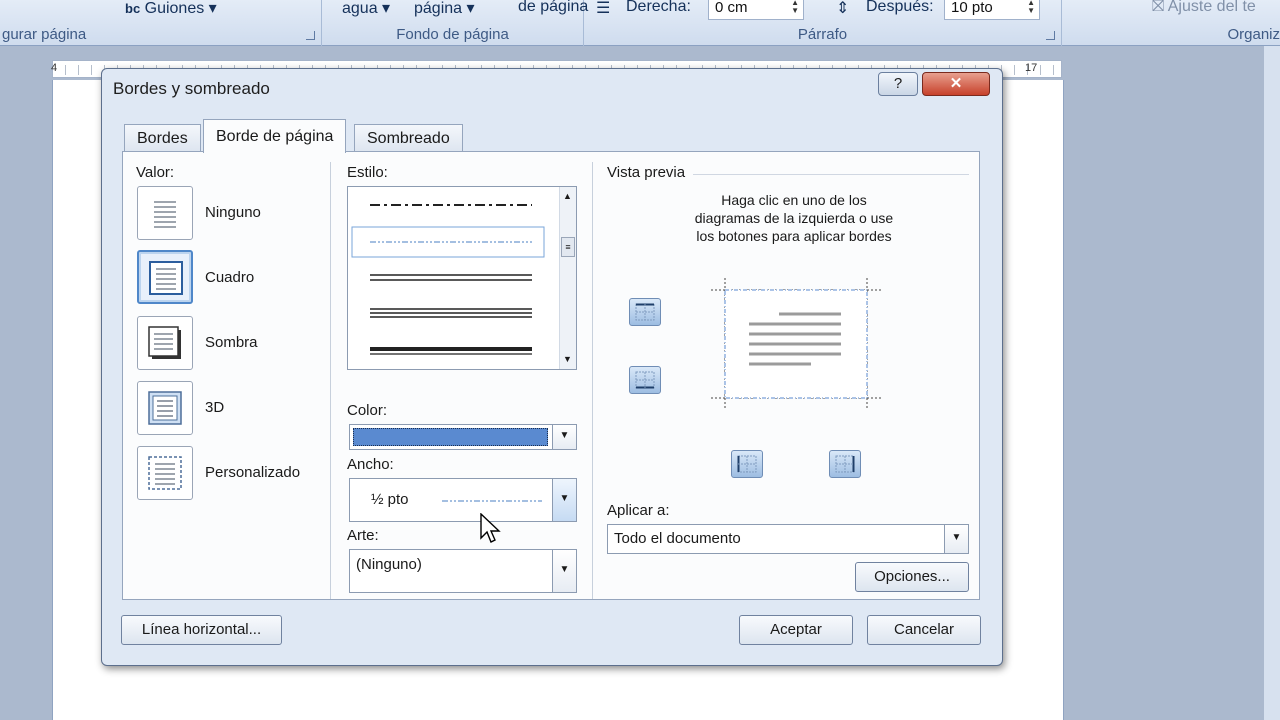 Image resolution: width=1280 pixels, height=720 pixels. What do you see at coordinates (490, 528) in the screenshot?
I see `mouse-cursor-icon` at bounding box center [490, 528].